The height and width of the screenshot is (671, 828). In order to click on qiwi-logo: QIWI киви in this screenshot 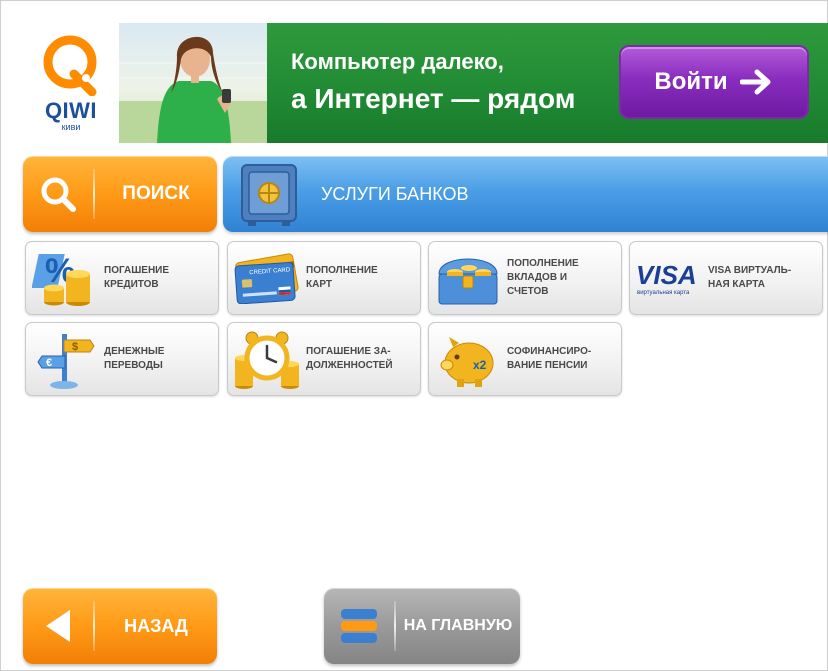, I will do `click(71, 83)`.